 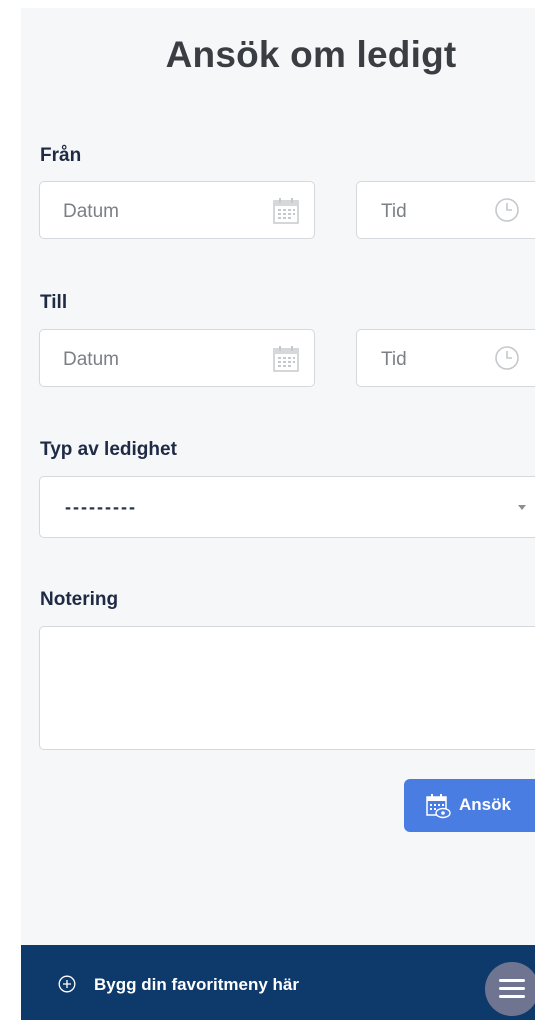 I want to click on build-favorite-menu-link: Bygg din favoritmeny här, so click(x=196, y=985).